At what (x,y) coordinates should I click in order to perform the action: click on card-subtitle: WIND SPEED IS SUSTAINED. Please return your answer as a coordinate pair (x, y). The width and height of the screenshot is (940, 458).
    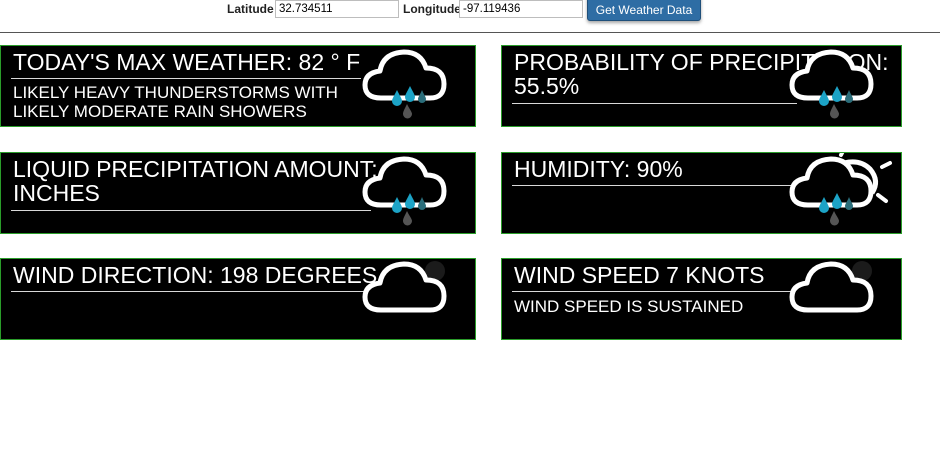
    Looking at the image, I should click on (629, 306).